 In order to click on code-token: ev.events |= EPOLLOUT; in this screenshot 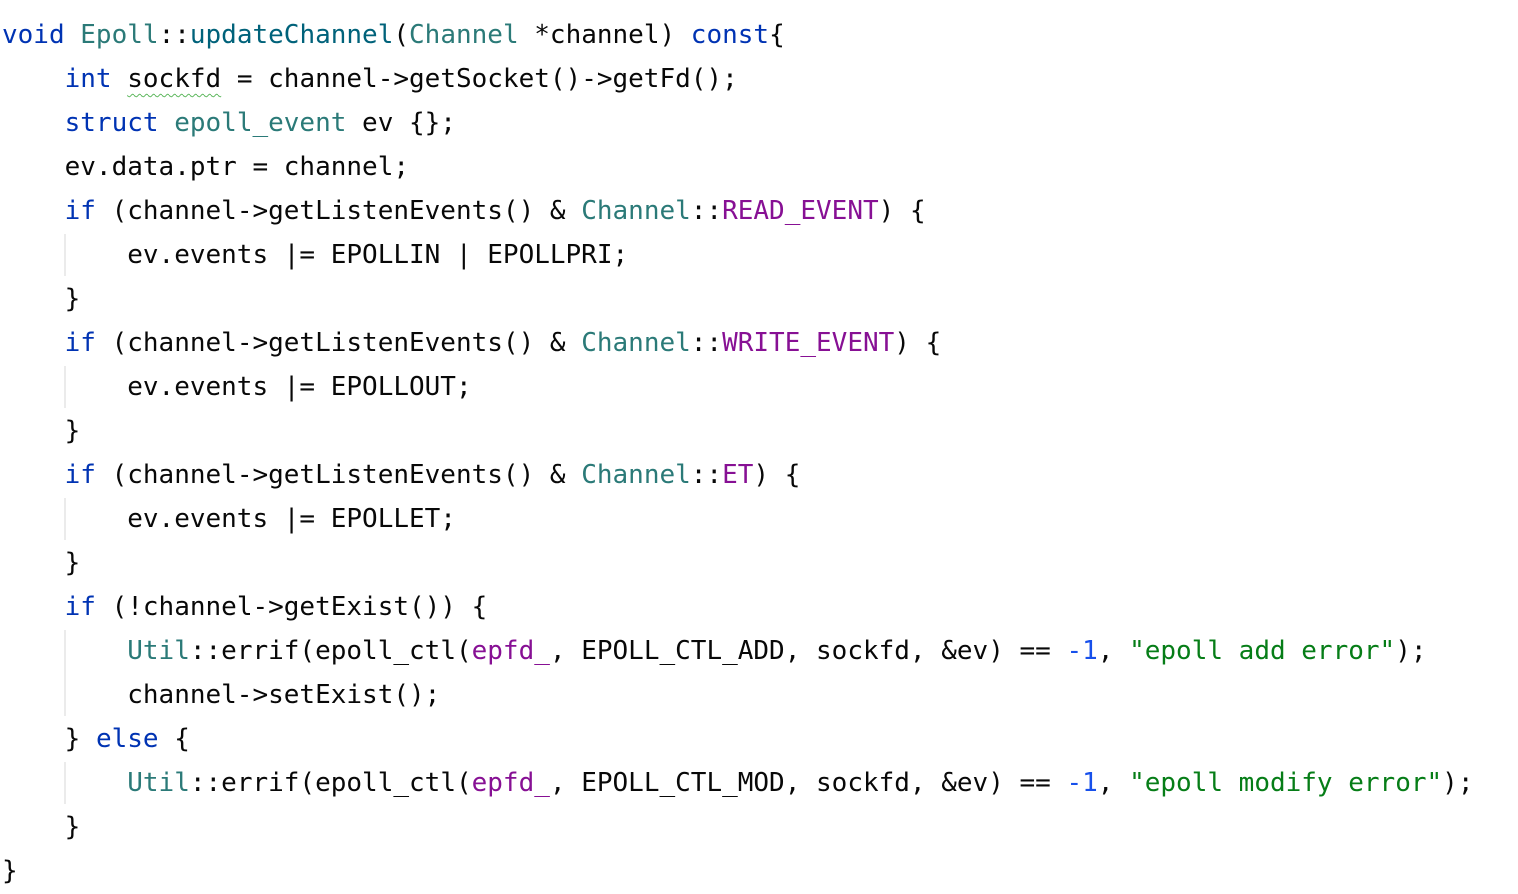, I will do `click(299, 387)`.